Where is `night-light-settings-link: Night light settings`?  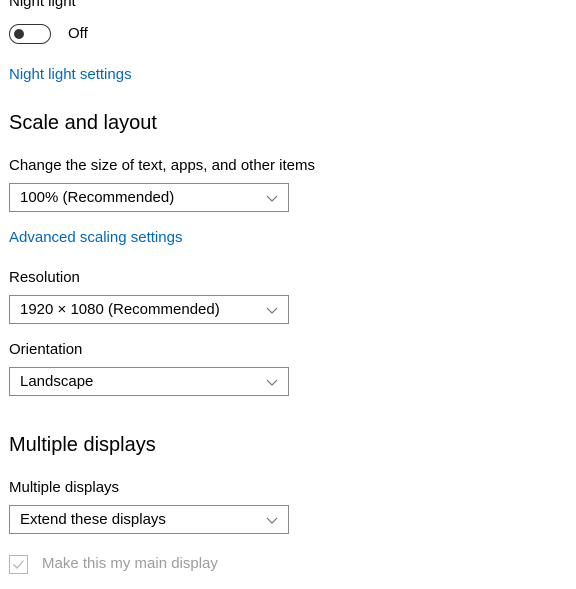 night-light-settings-link: Night light settings is located at coordinates (70, 75).